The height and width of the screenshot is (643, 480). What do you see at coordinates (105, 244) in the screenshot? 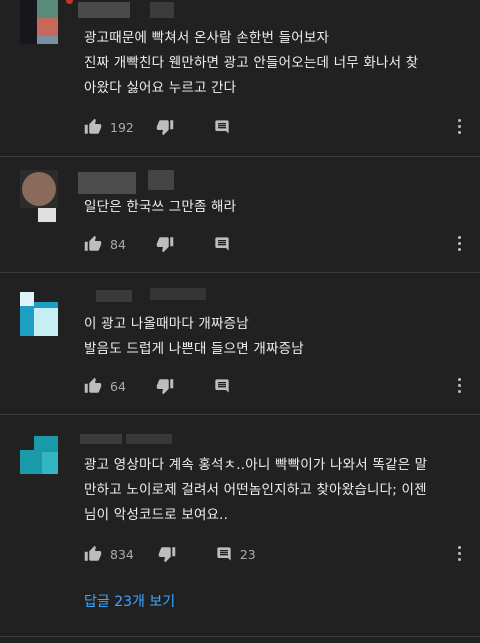
I see `like-button: 84` at bounding box center [105, 244].